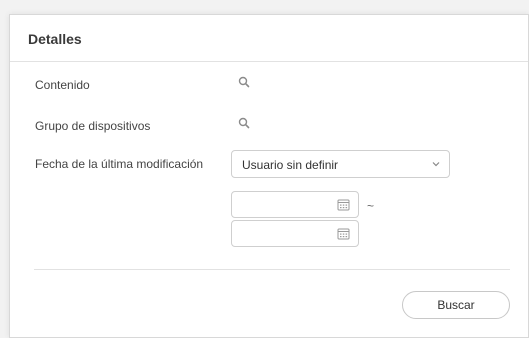 The image size is (529, 338). I want to click on device-group-label: Grupo de dispositivos, so click(93, 126).